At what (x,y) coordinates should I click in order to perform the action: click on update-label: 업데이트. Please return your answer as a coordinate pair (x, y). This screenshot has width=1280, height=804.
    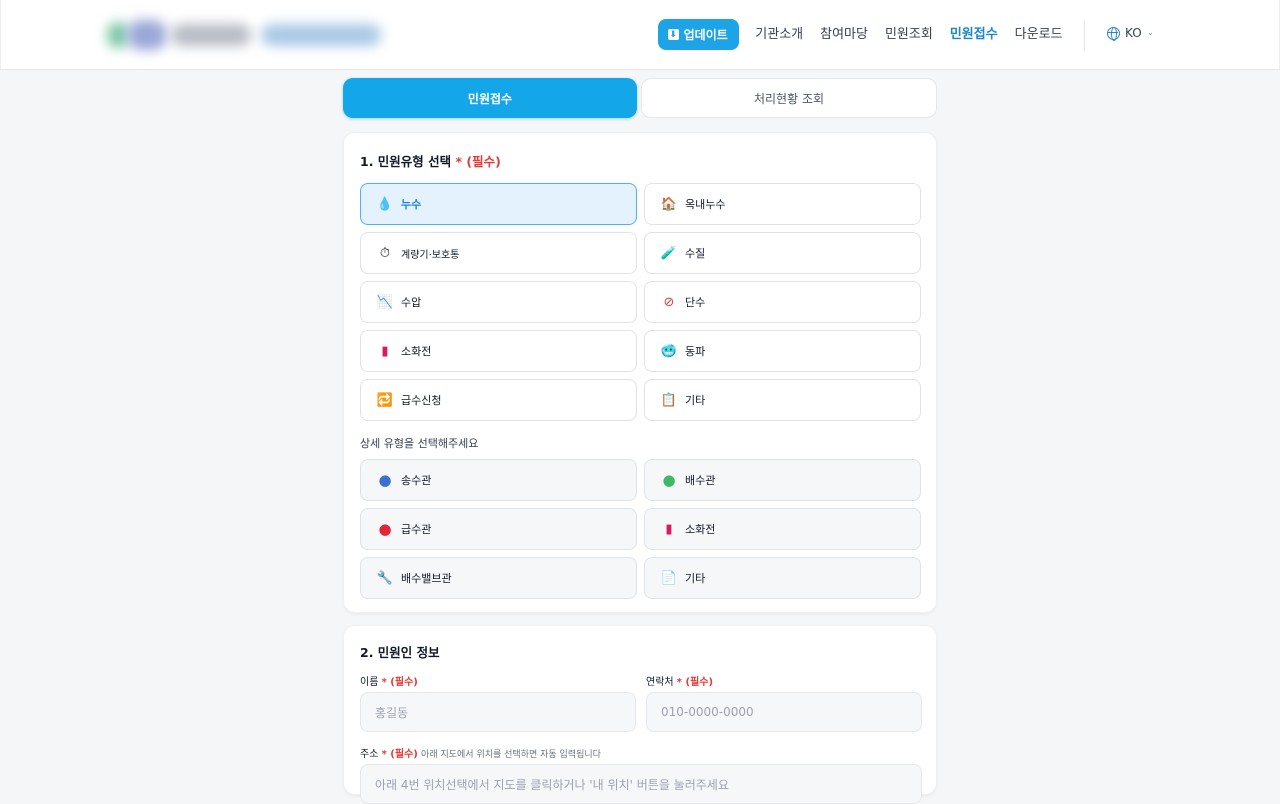
    Looking at the image, I should click on (705, 35).